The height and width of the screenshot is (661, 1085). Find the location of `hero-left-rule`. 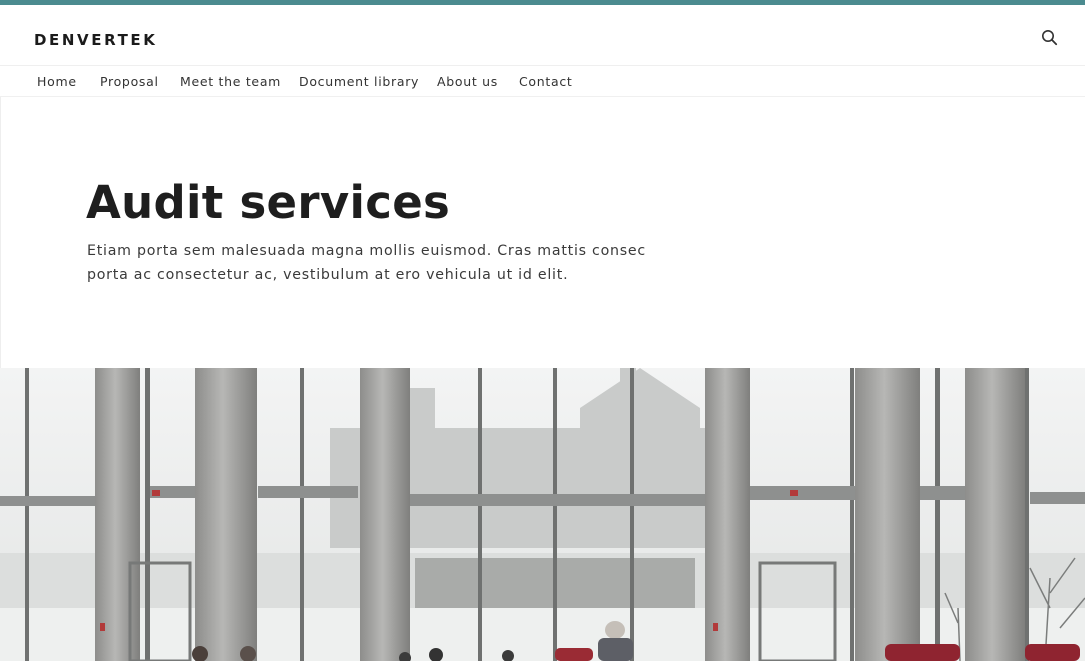

hero-left-rule is located at coordinates (0, 252).